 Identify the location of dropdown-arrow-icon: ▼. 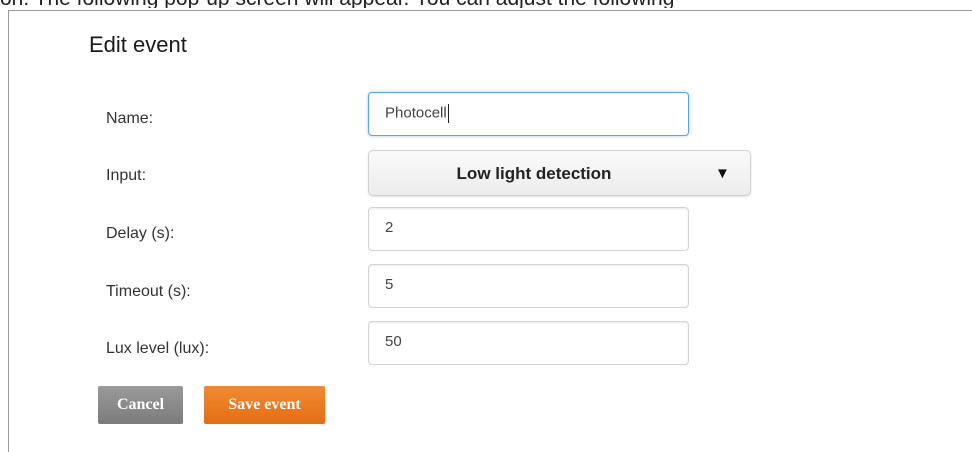
(722, 173).